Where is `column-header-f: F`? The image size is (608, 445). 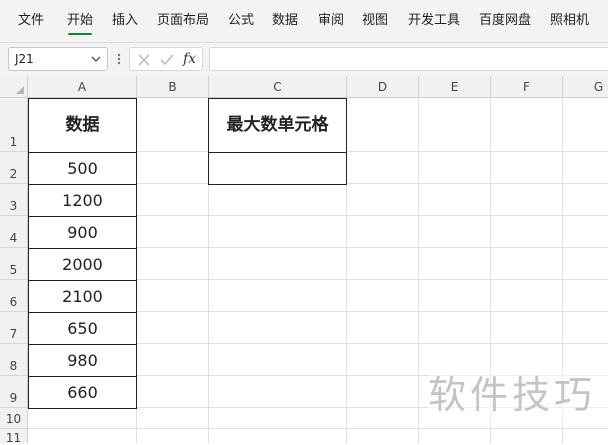 column-header-f: F is located at coordinates (527, 87).